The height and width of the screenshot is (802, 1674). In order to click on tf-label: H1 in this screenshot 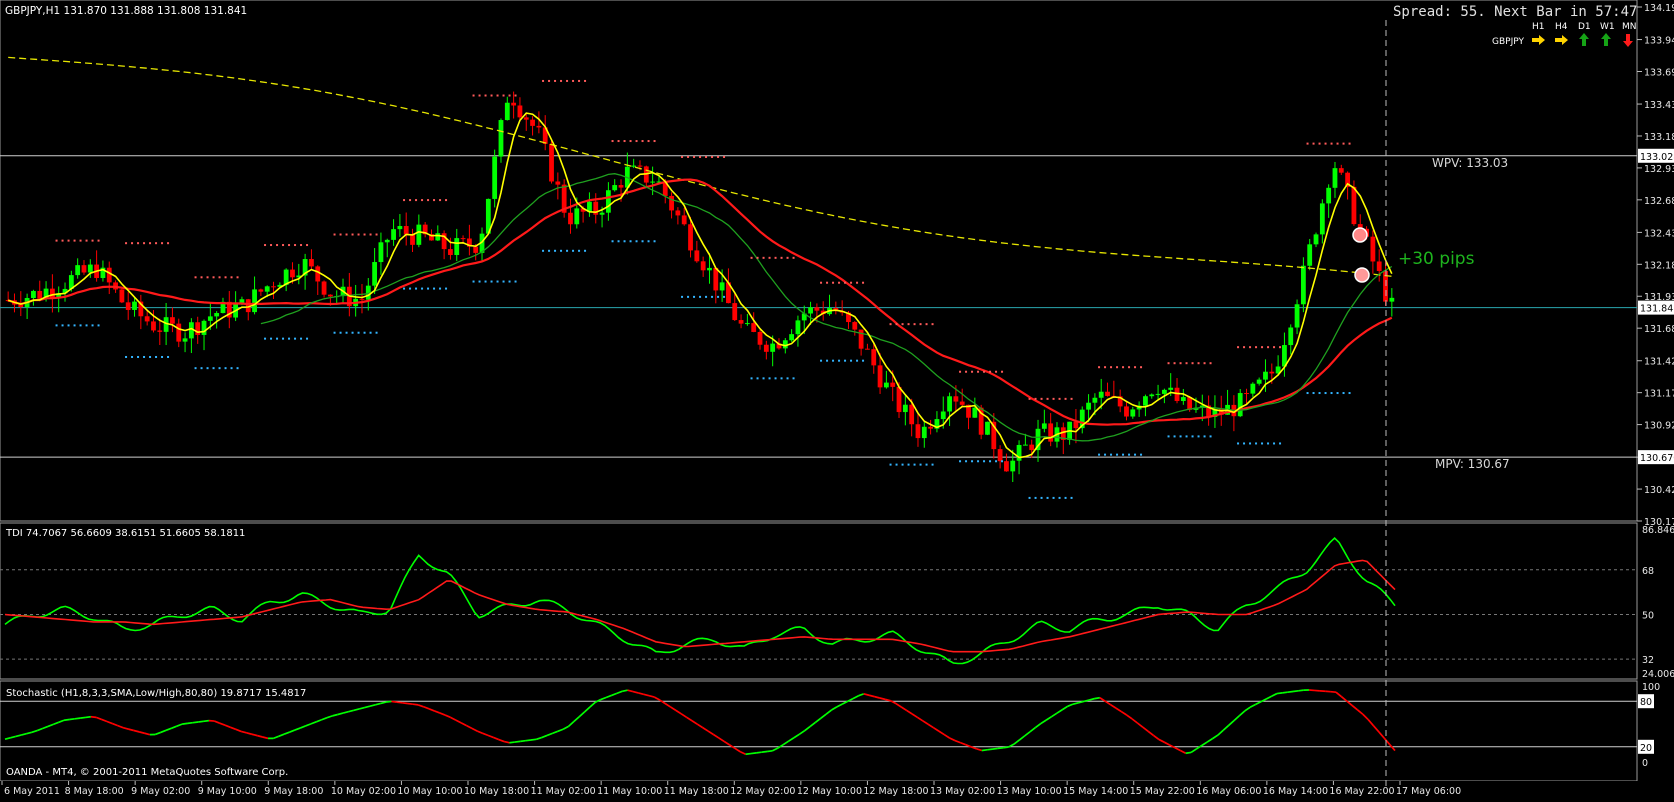, I will do `click(1538, 27)`.